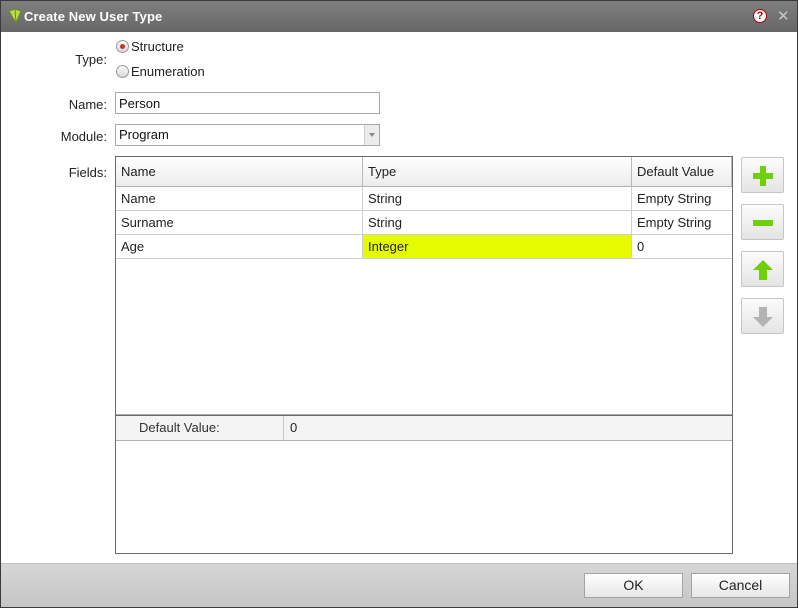 The height and width of the screenshot is (608, 798). What do you see at coordinates (122, 71) in the screenshot?
I see `radio-enumeration-button` at bounding box center [122, 71].